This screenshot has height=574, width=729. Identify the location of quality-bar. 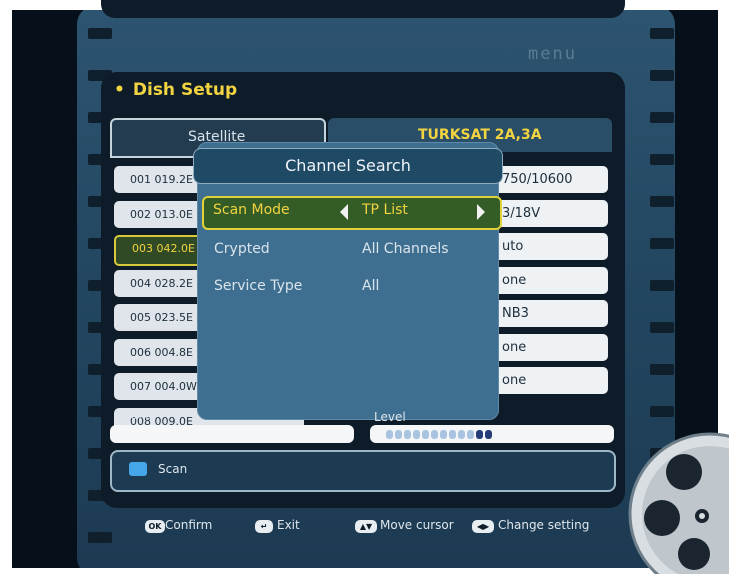
(232, 434).